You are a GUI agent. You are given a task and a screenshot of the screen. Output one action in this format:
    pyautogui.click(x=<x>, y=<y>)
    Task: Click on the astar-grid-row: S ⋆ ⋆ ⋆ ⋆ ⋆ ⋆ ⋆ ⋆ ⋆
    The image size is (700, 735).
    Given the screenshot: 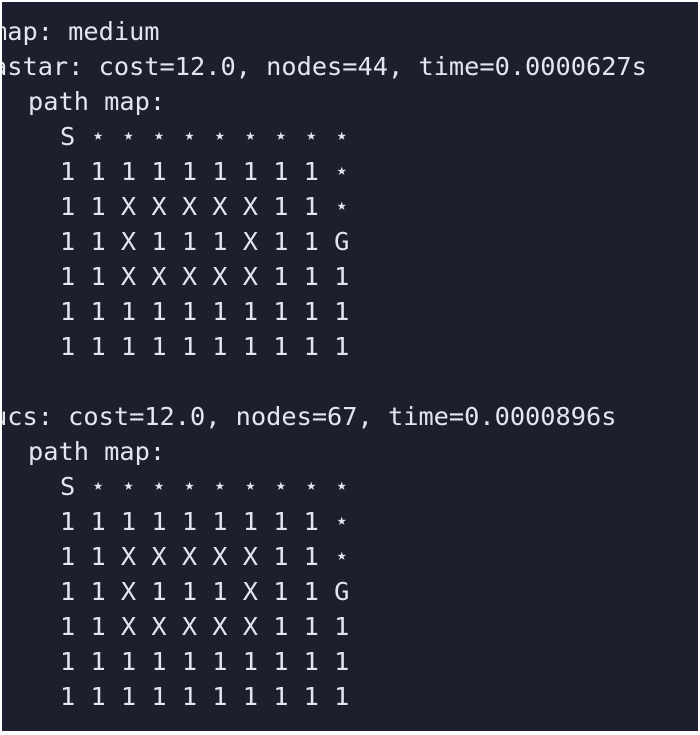 What is the action you would take?
    pyautogui.click(x=205, y=136)
    